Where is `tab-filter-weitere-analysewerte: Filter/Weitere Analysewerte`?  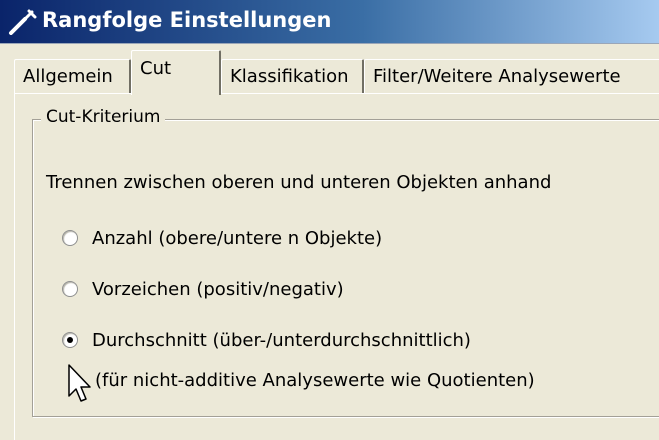
tab-filter-weitere-analysewerte: Filter/Weitere Analysewerte is located at coordinates (511, 76).